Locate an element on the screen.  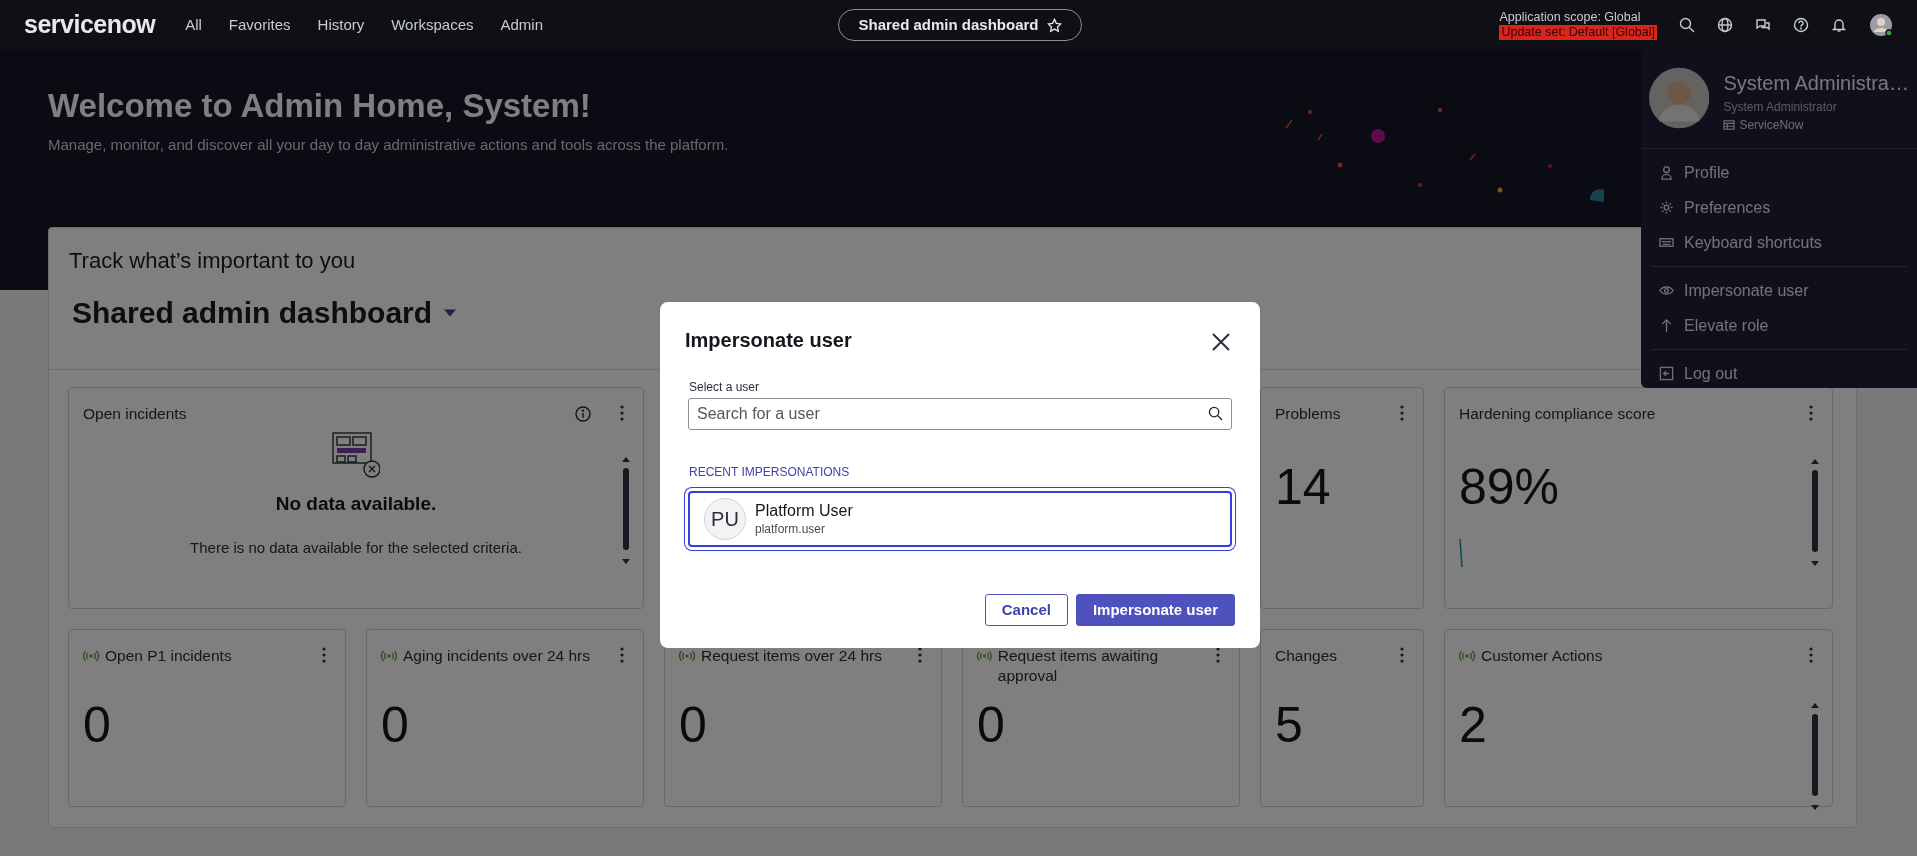
metric-value: 2 is located at coordinates (1473, 725).